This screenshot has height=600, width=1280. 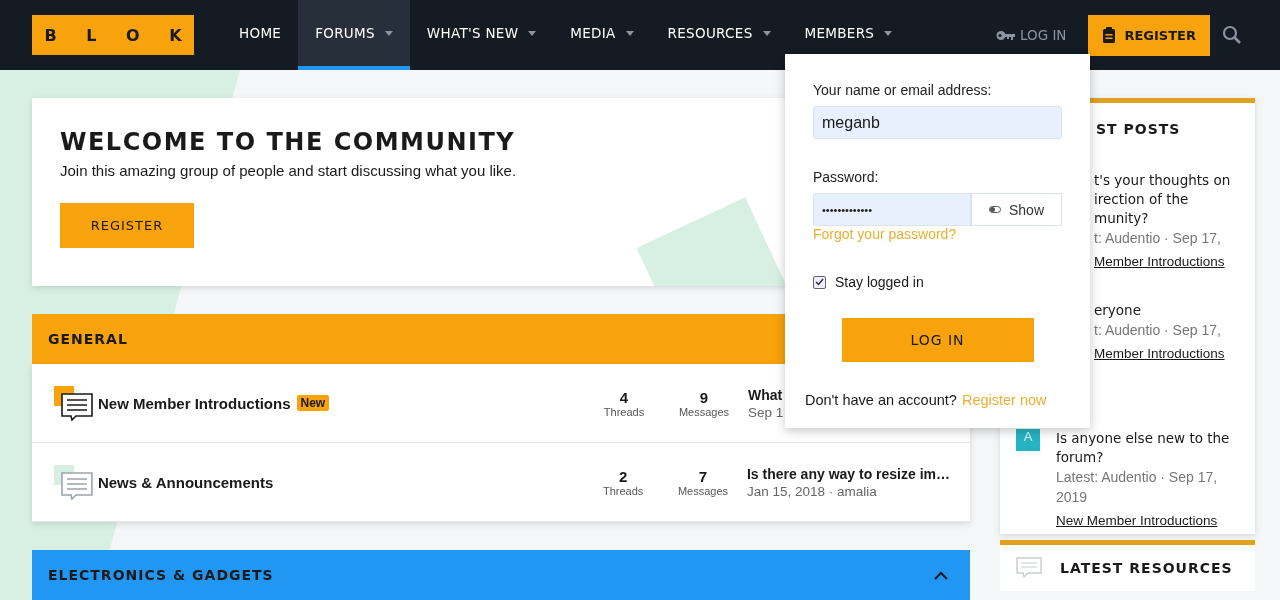 What do you see at coordinates (1072, 497) in the screenshot?
I see `post-meta: 2019` at bounding box center [1072, 497].